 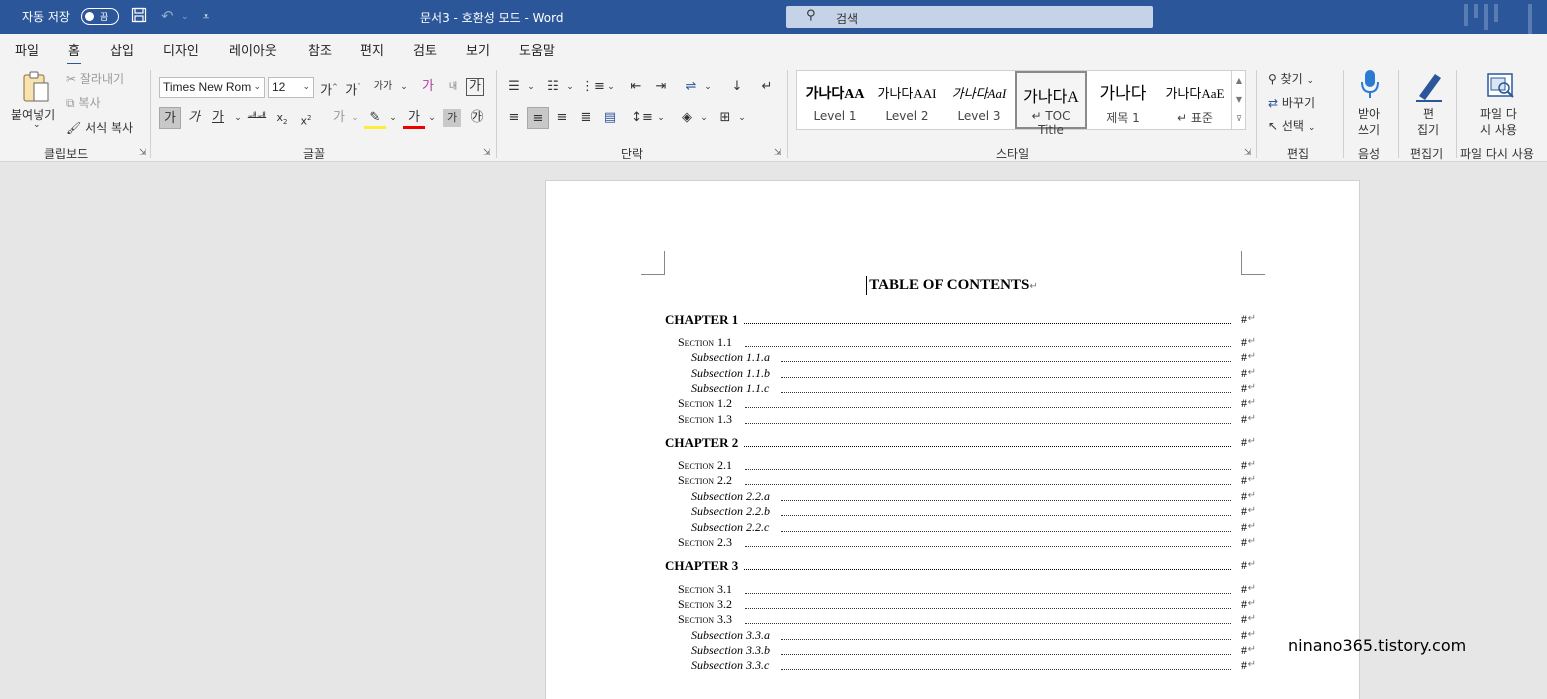 What do you see at coordinates (95, 78) in the screenshot?
I see `cut-button: ✂ 잘라내기` at bounding box center [95, 78].